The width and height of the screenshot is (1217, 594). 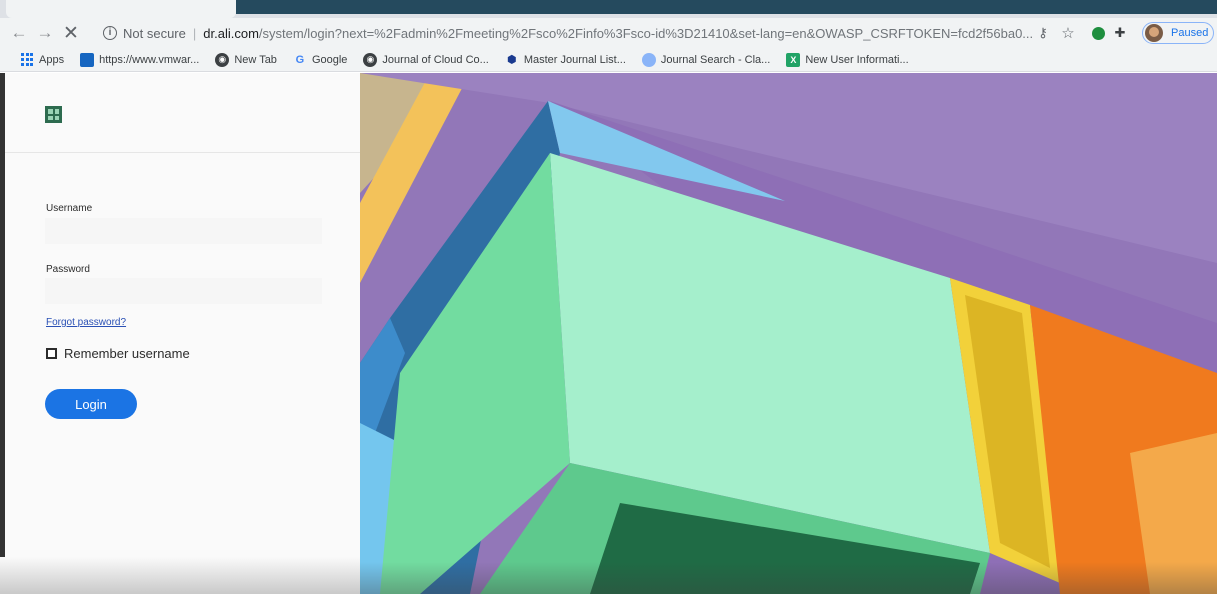 What do you see at coordinates (180, 575) in the screenshot?
I see `bottom-fade` at bounding box center [180, 575].